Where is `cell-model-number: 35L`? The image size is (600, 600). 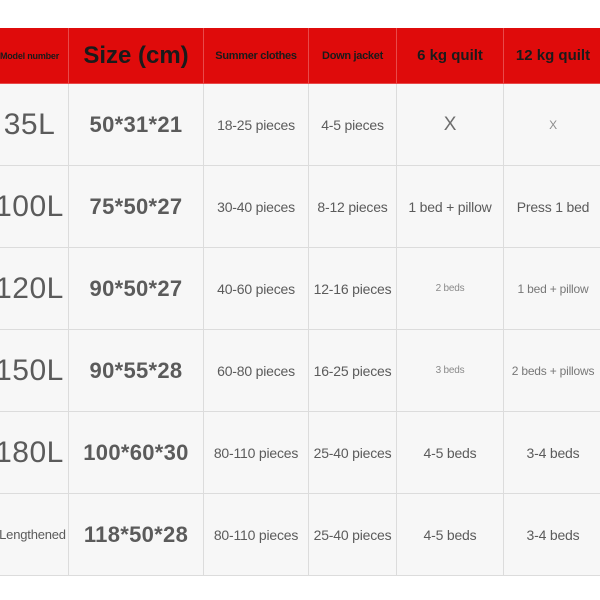
cell-model-number: 35L is located at coordinates (34, 124).